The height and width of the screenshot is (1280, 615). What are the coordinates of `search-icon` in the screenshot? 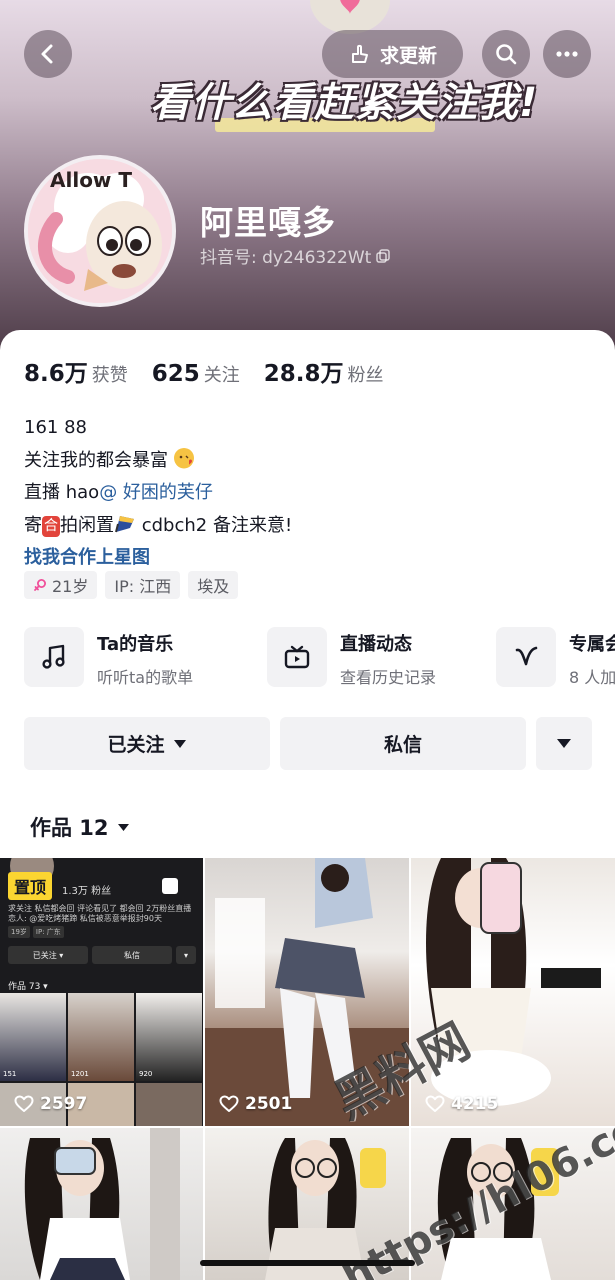 It's located at (506, 54).